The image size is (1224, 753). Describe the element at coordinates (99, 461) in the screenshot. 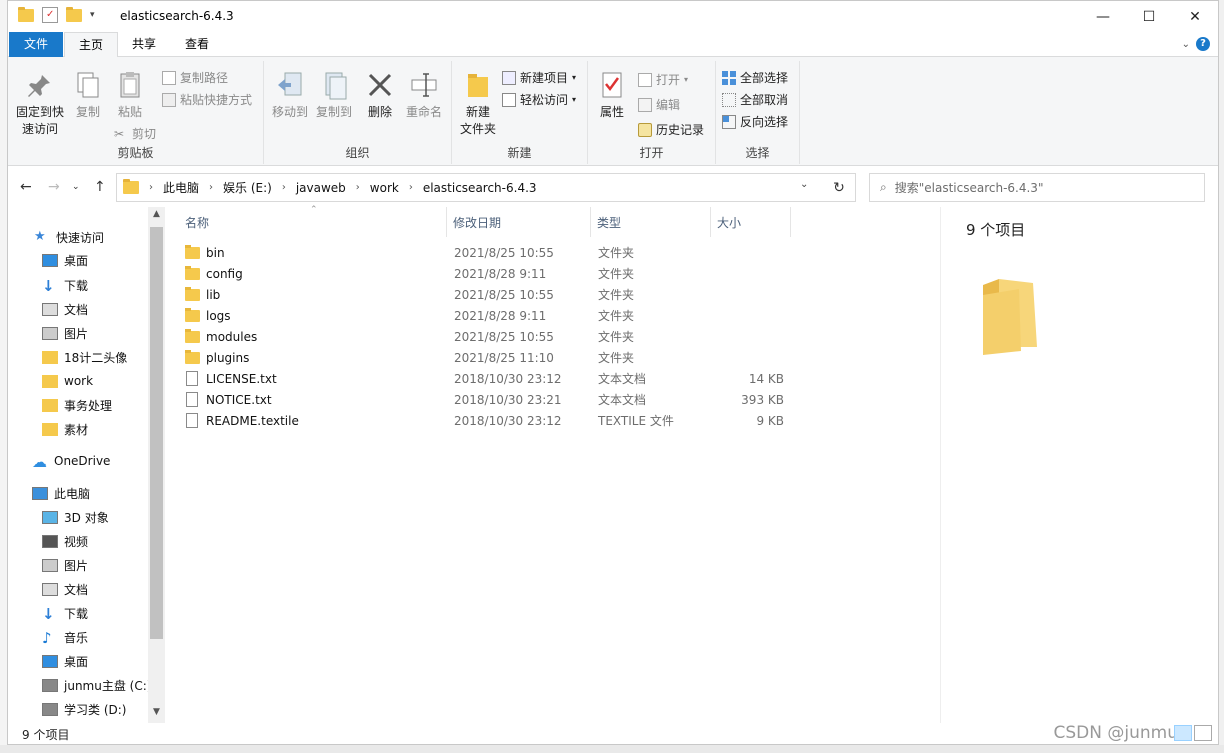

I see `sidebar-item: ☁ OneDrive` at that location.